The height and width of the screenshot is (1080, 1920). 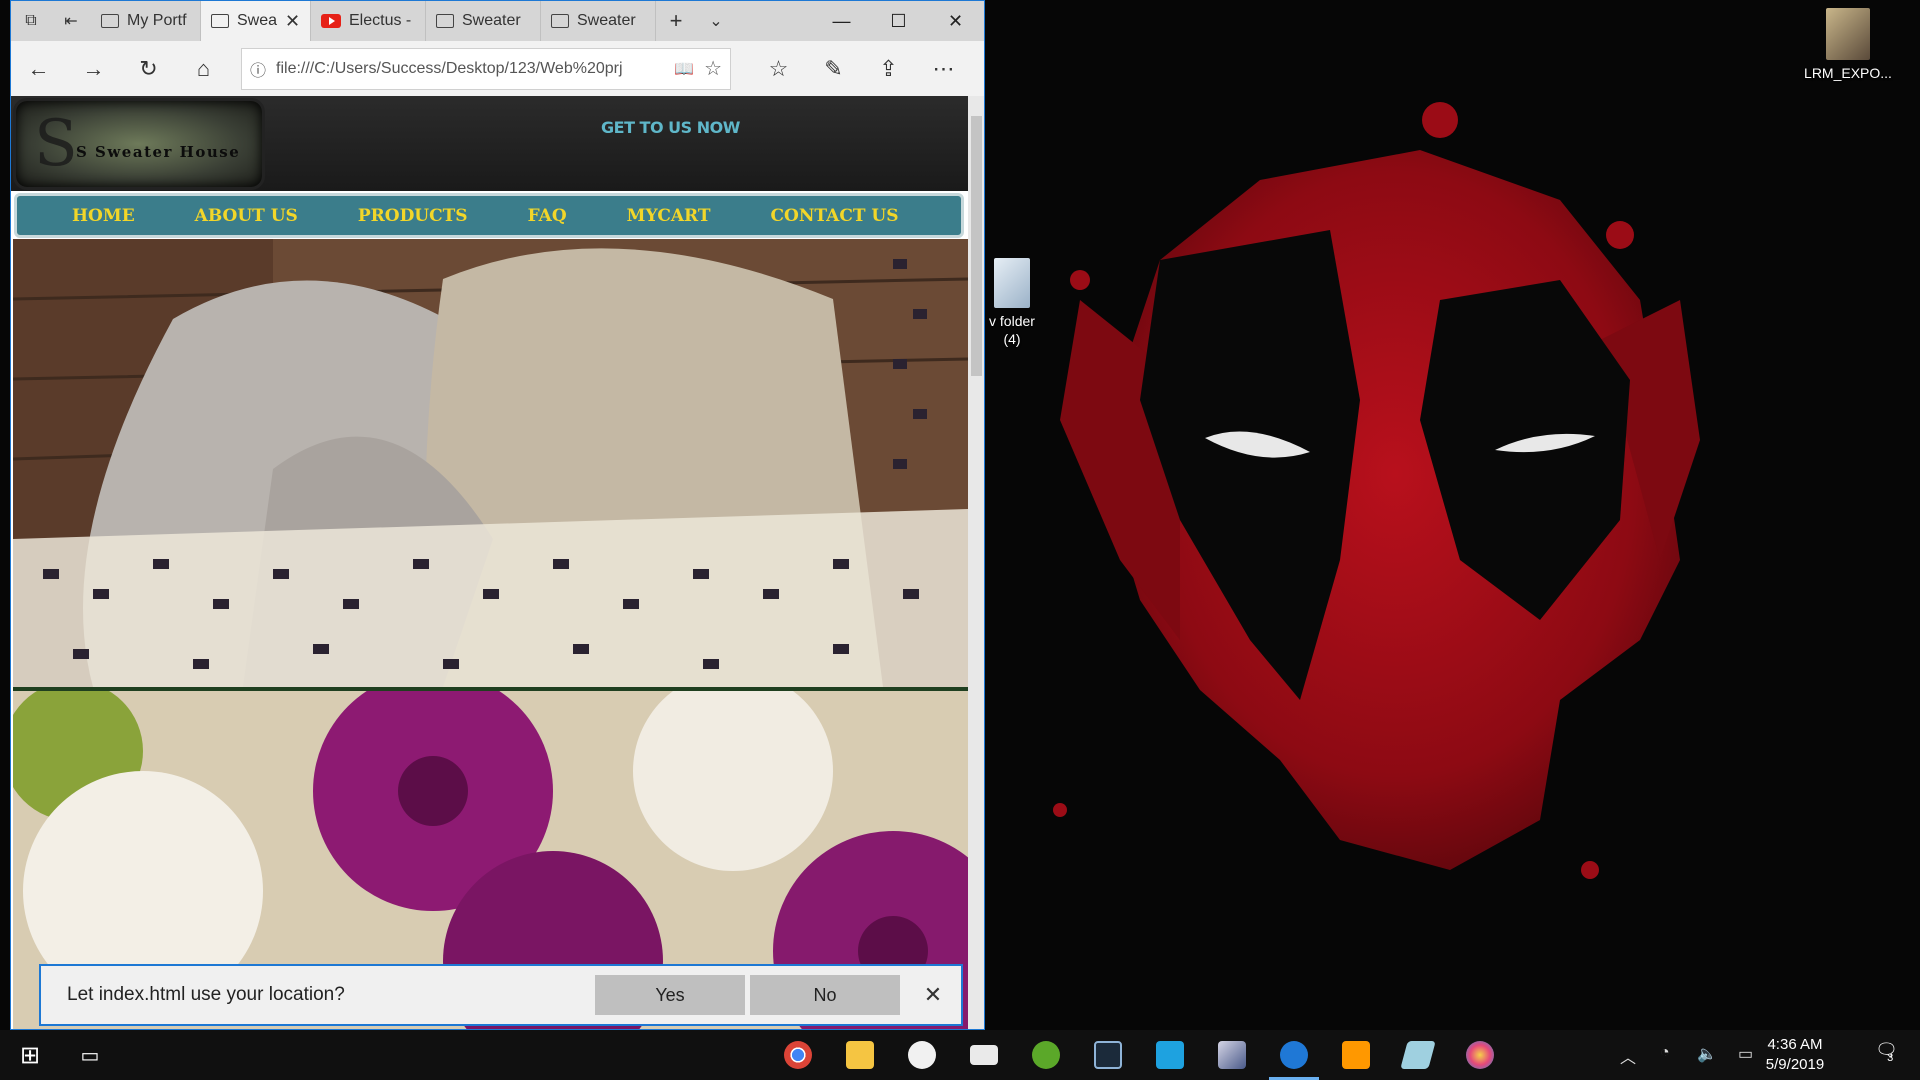 I want to click on taskbar-utorrent, so click(x=1046, y=1055).